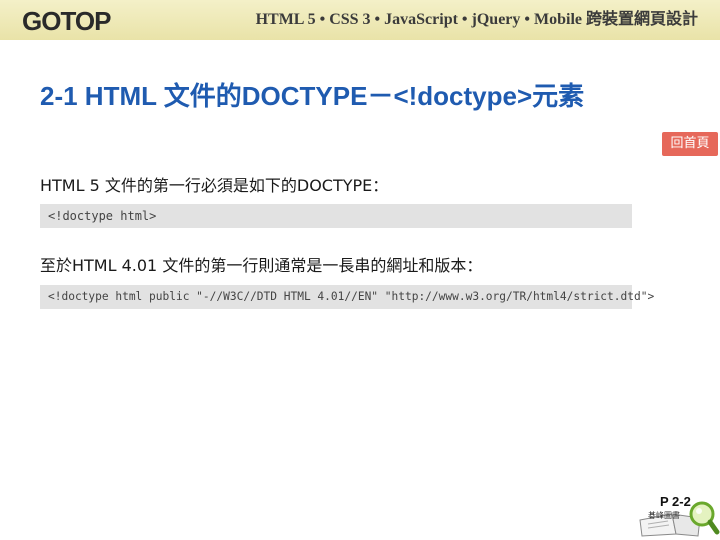  Describe the element at coordinates (312, 96) in the screenshot. I see `slide-title: 2-1 HTML 文件的DOCTYPE－<!doctype>元素` at that location.